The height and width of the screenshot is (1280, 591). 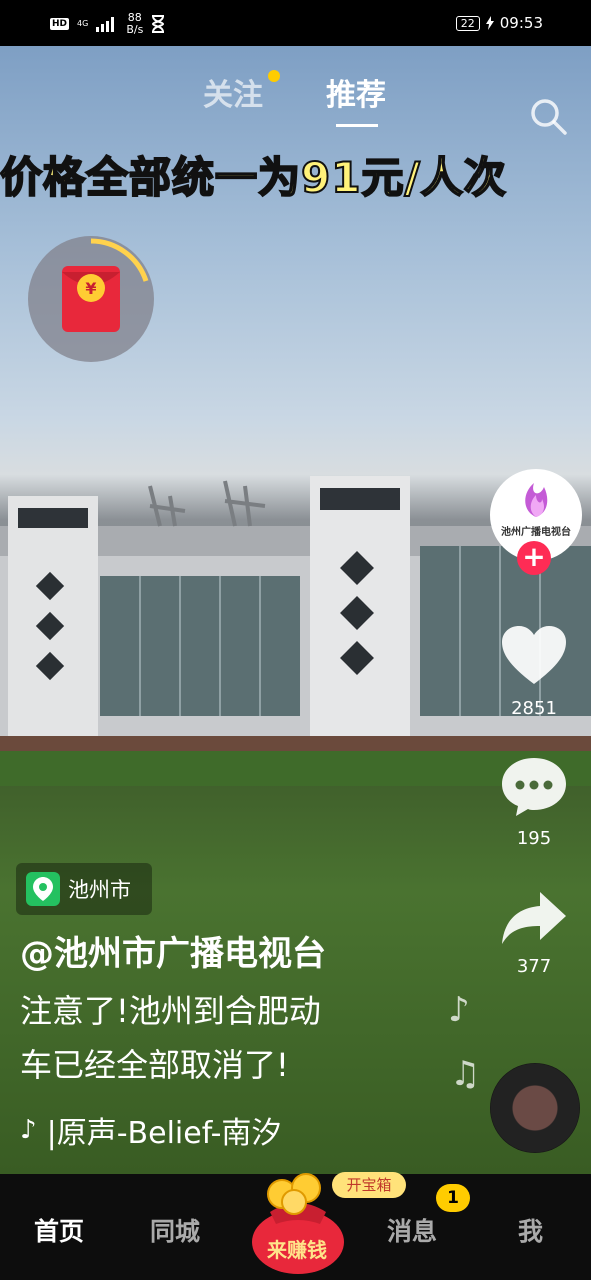 I want to click on floating-note-icon: ♪, so click(x=459, y=1010).